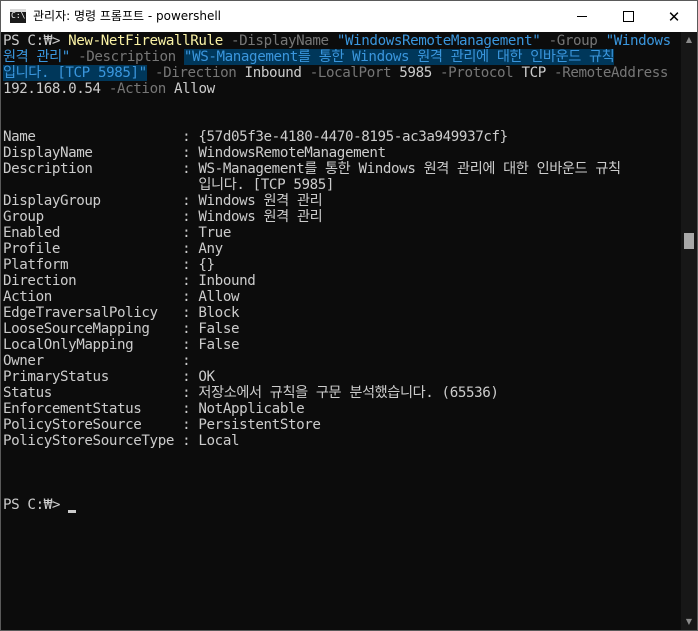 The height and width of the screenshot is (631, 698). Describe the element at coordinates (689, 622) in the screenshot. I see `scroll-down-arrow-icon: ▼` at that location.